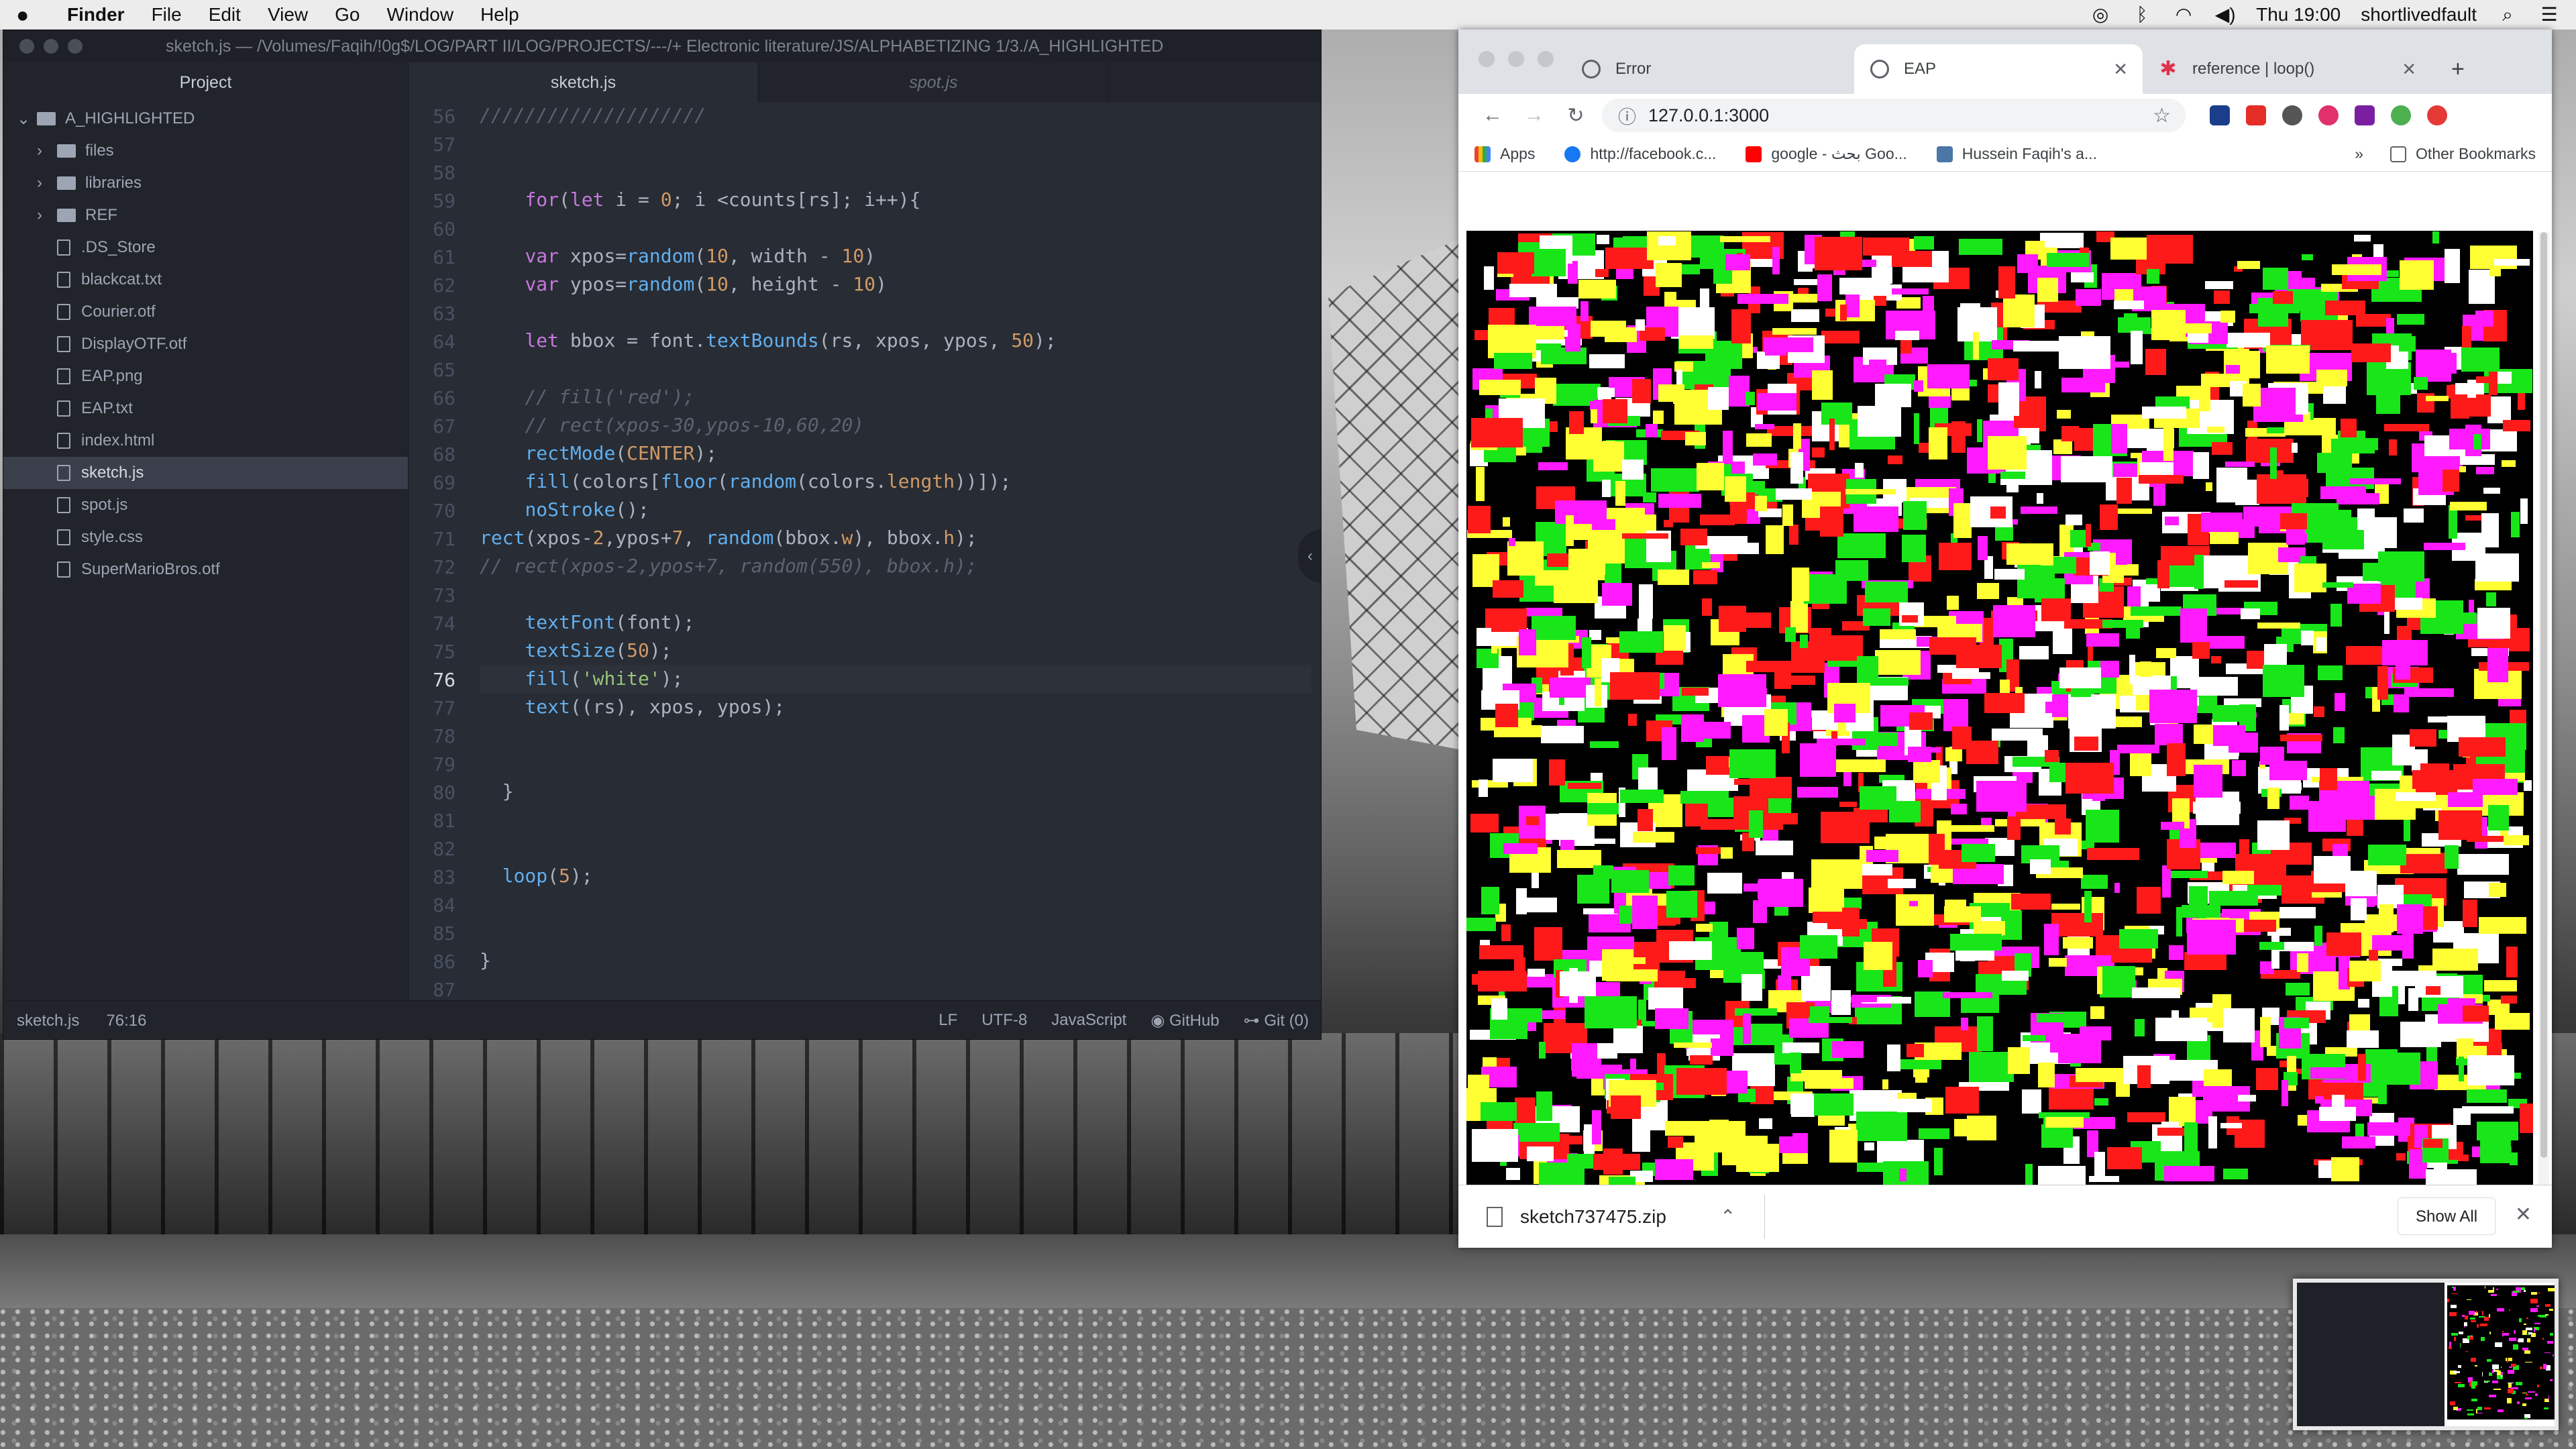 This screenshot has height=1449, width=2576. Describe the element at coordinates (1492, 115) in the screenshot. I see `back-arrow-icon: ←` at that location.